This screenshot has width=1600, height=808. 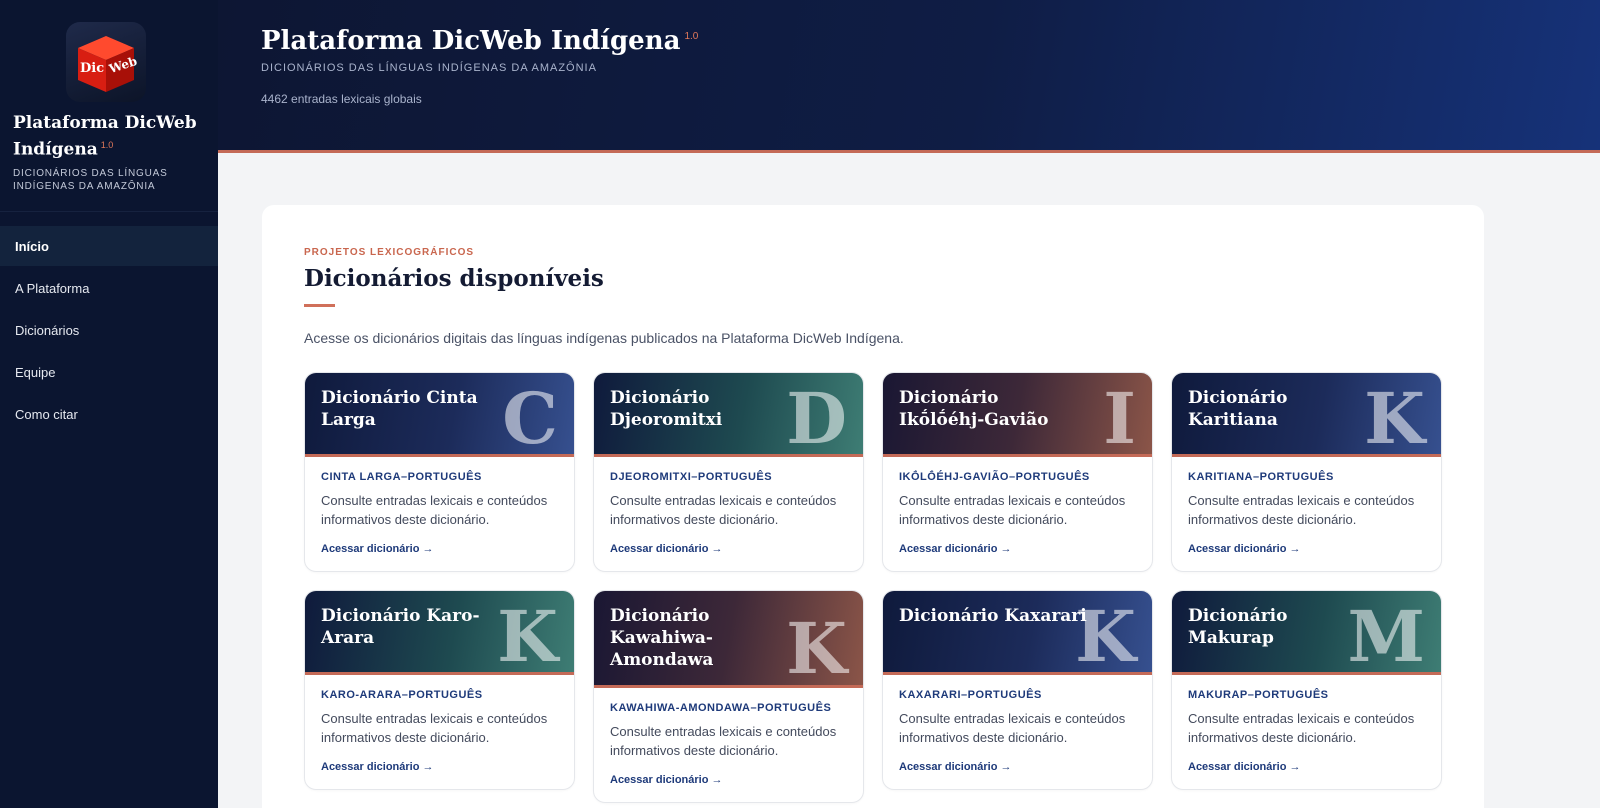 I want to click on card-title: Dicionário Kaxarari, so click(x=993, y=616).